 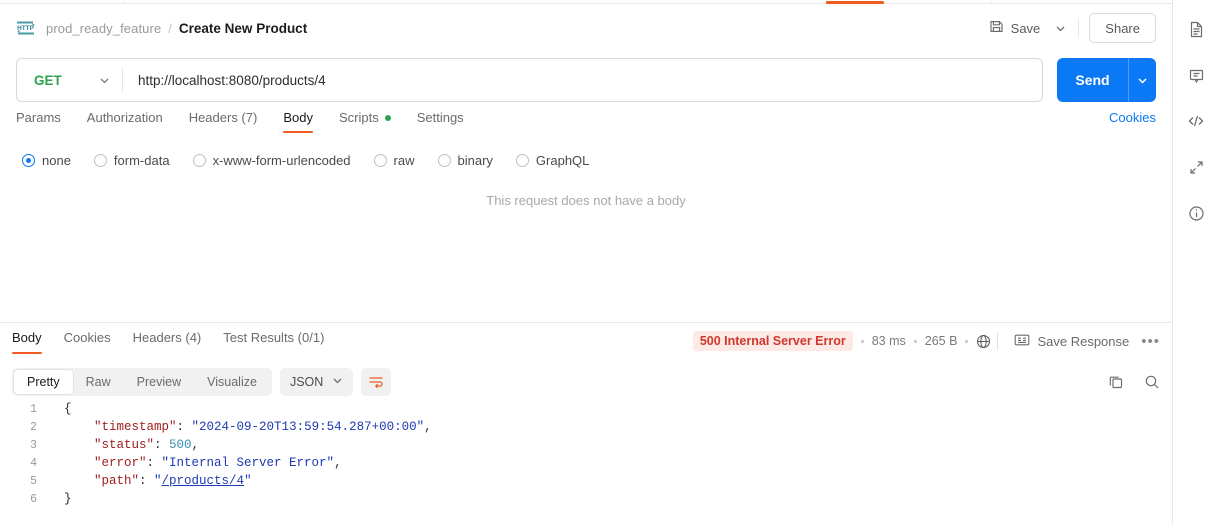 What do you see at coordinates (33, 499) in the screenshot?
I see `line-number: 6` at bounding box center [33, 499].